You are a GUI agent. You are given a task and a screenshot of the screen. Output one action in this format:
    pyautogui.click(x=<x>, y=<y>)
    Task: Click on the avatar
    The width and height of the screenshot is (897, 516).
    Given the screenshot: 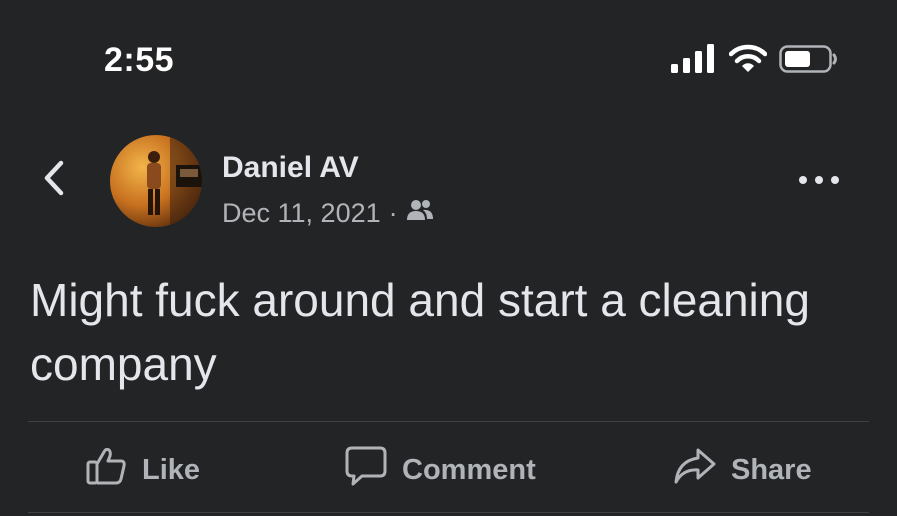 What is the action you would take?
    pyautogui.click(x=156, y=181)
    